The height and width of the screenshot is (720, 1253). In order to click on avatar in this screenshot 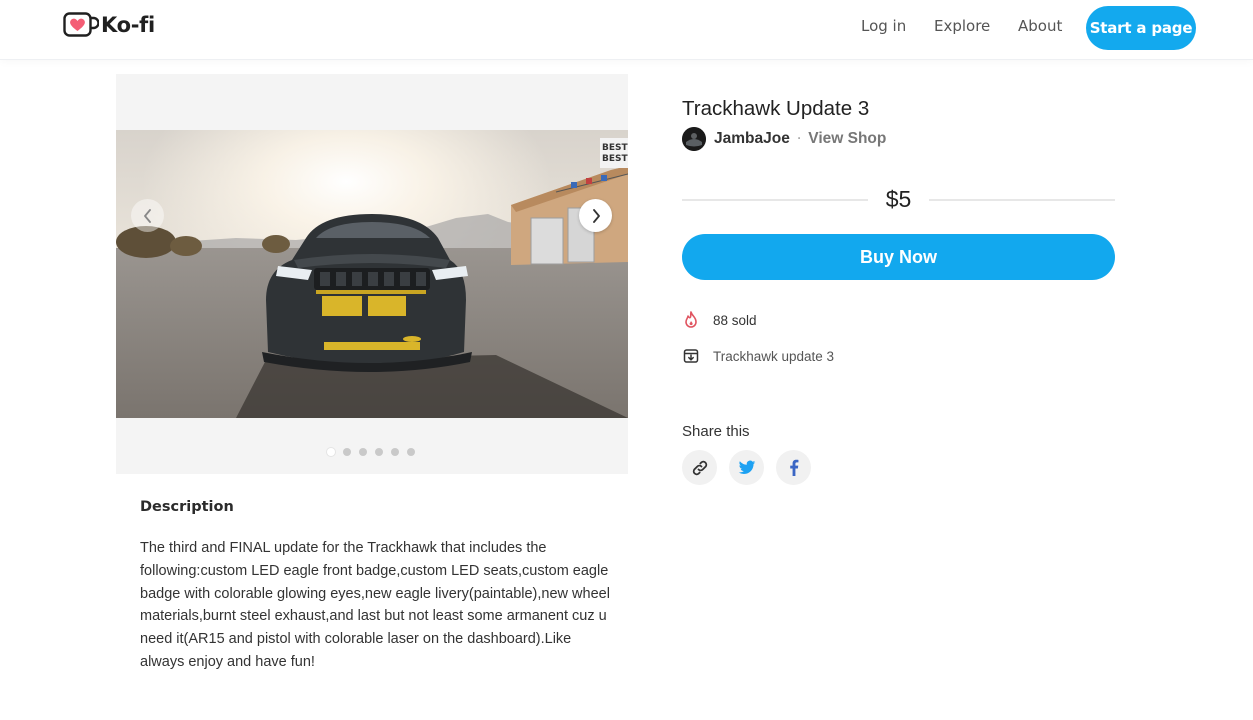, I will do `click(694, 139)`.